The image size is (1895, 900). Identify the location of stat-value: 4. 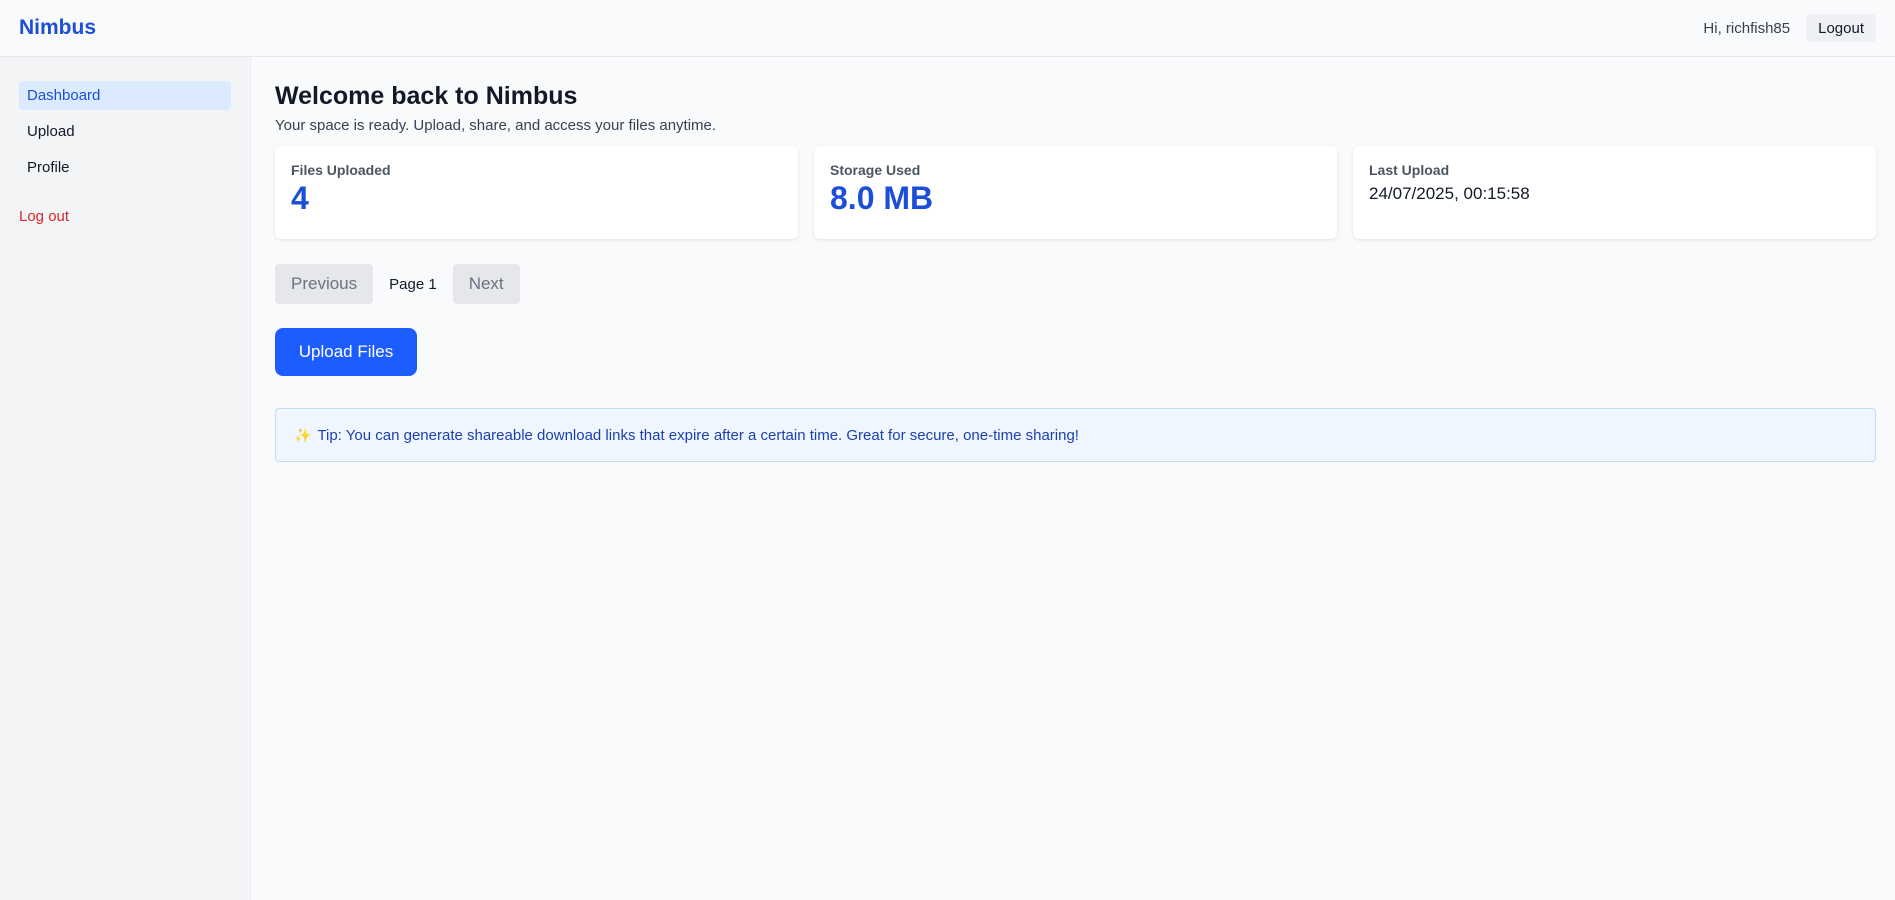
(300, 198).